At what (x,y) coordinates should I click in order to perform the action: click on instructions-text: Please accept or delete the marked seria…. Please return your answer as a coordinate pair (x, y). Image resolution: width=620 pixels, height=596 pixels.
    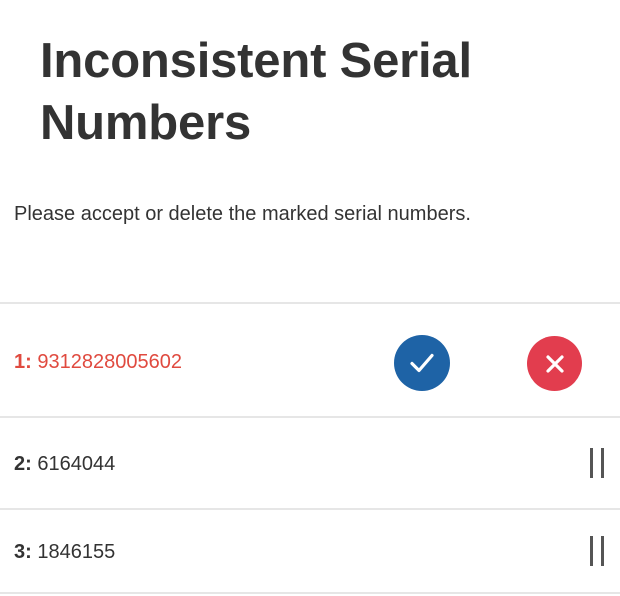
    Looking at the image, I should click on (242, 214).